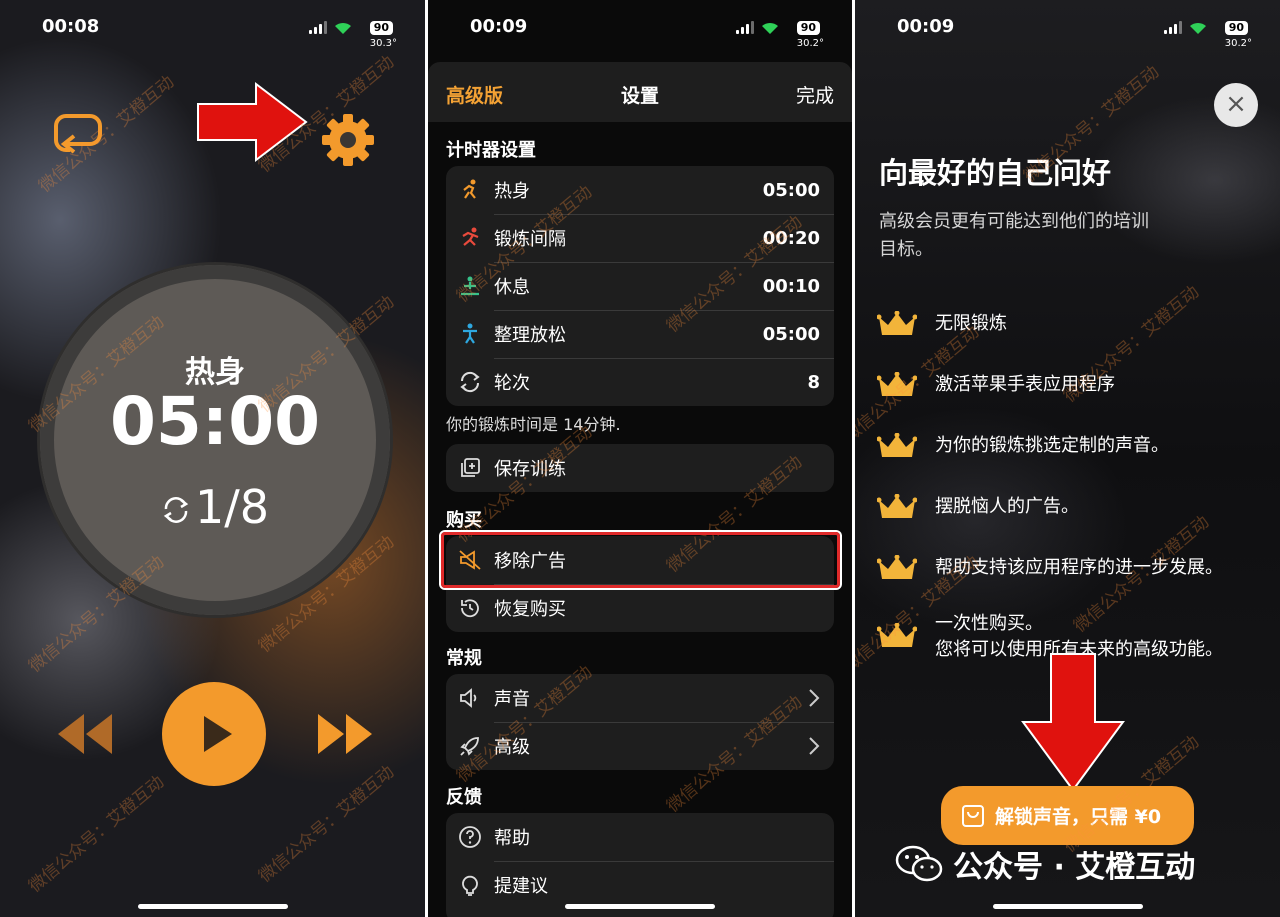  I want to click on save-plus-icon, so click(470, 467).